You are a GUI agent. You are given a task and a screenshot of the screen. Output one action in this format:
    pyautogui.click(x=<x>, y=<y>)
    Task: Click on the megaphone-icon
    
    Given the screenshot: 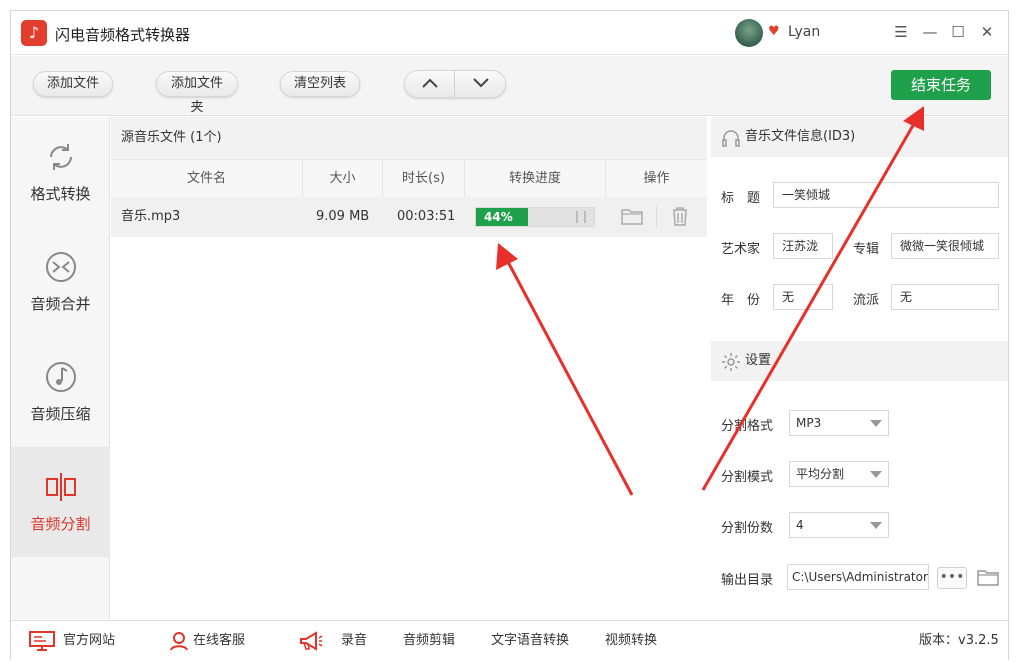 What is the action you would take?
    pyautogui.click(x=311, y=641)
    